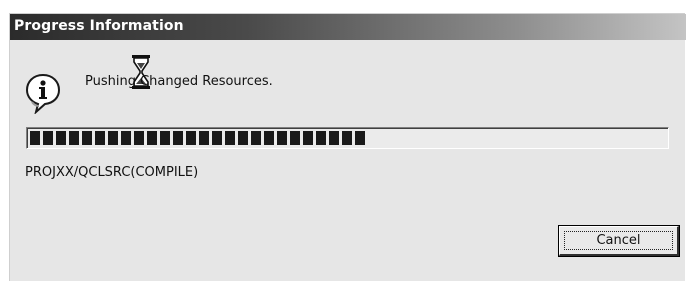 This screenshot has height=281, width=688. Describe the element at coordinates (348, 27) in the screenshot. I see `title-bar: Progress Information` at that location.